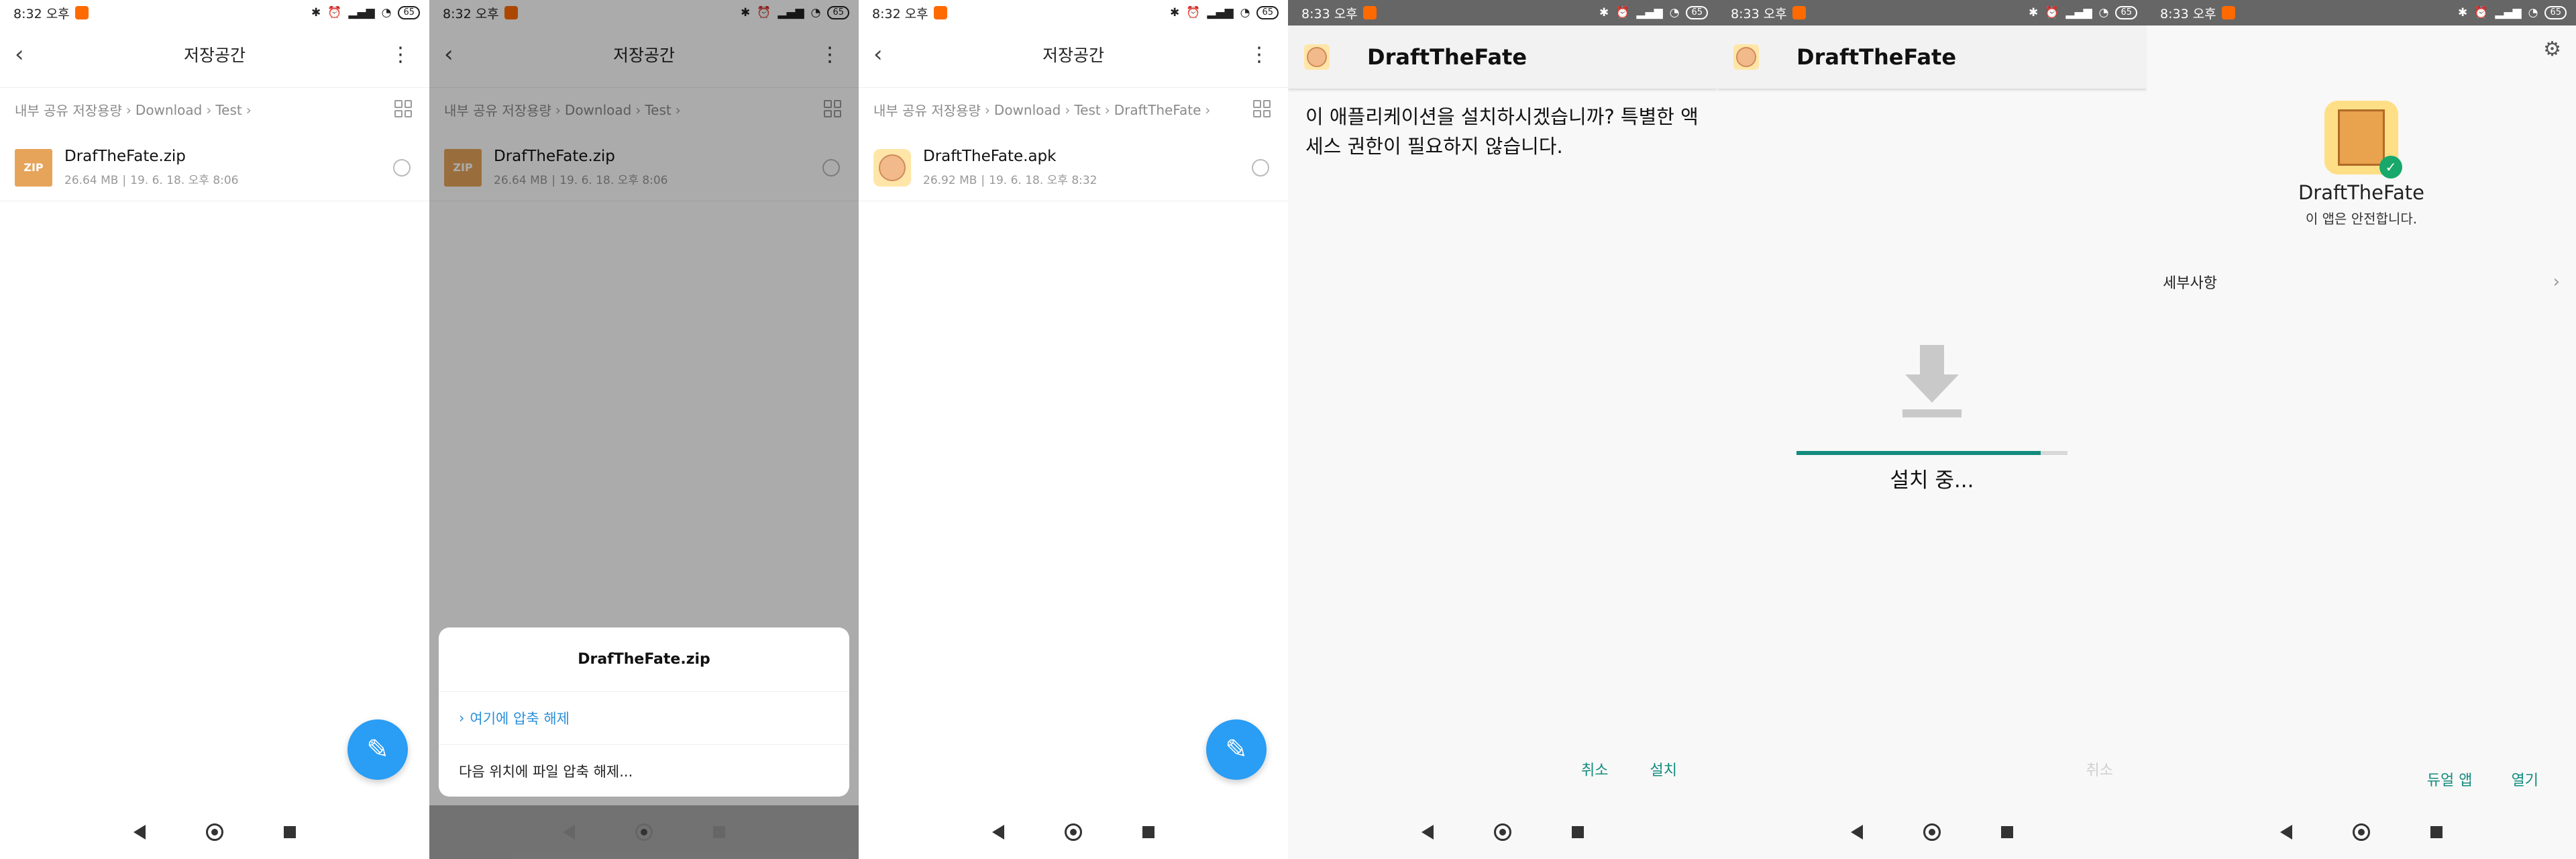 The height and width of the screenshot is (859, 2576). I want to click on signal-icon: ▂▄▆, so click(1649, 13).